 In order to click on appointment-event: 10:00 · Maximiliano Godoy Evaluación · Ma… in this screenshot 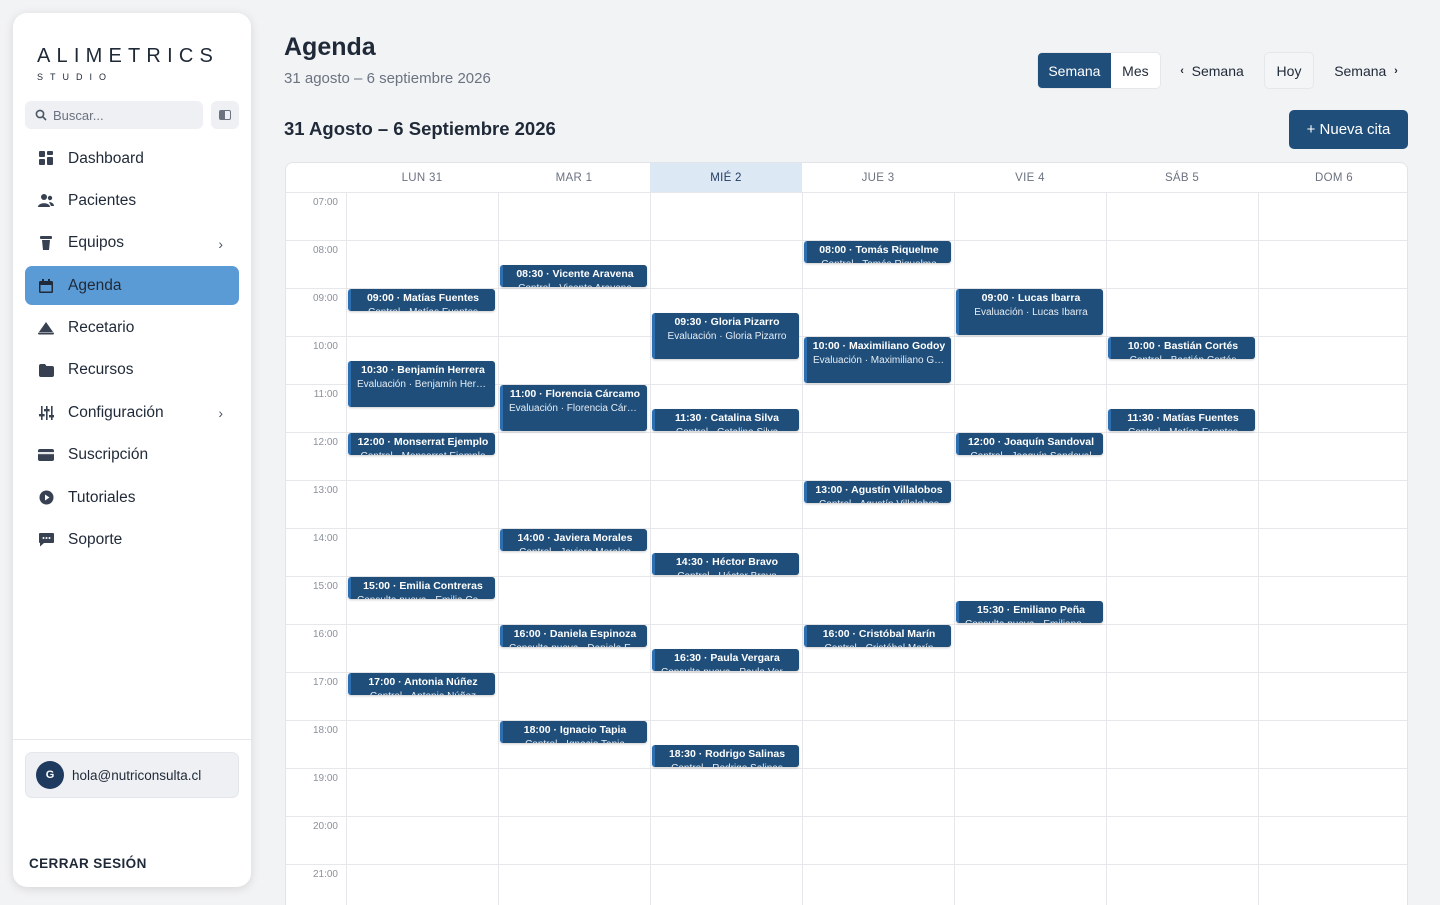, I will do `click(877, 360)`.